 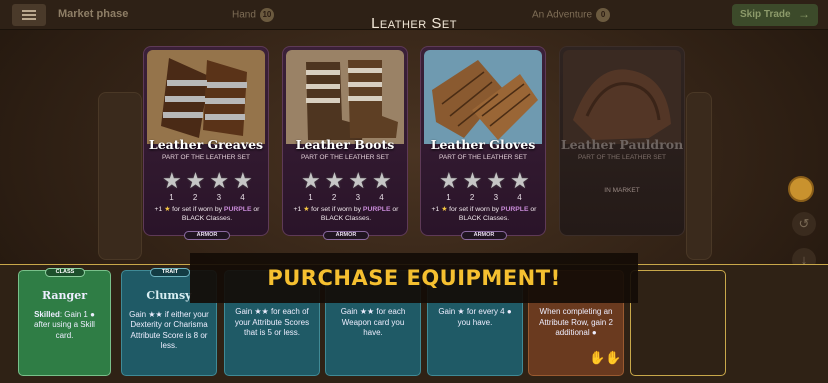 I want to click on undo-icon: ↺, so click(x=804, y=224).